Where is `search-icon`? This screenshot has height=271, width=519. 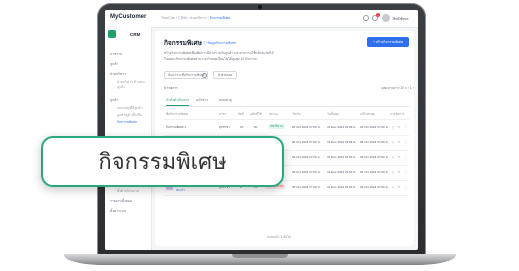 search-icon is located at coordinates (204, 75).